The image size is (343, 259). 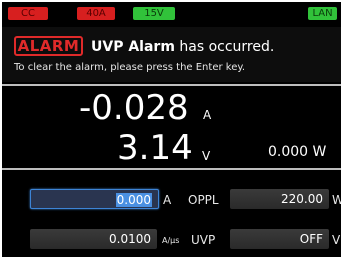 What do you see at coordinates (133, 200) in the screenshot?
I see `current-setpoint-value: 0.000` at bounding box center [133, 200].